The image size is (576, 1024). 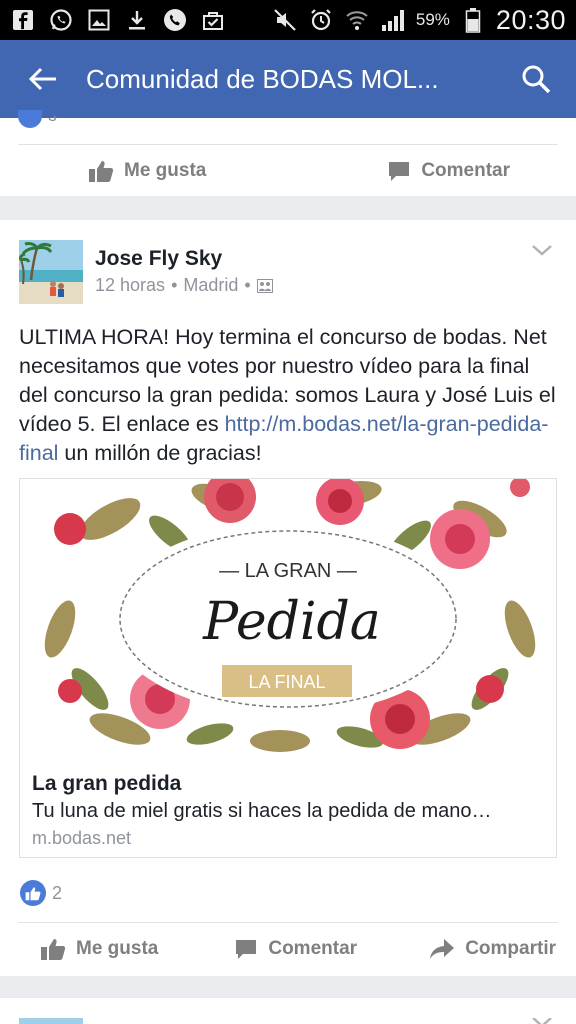 What do you see at coordinates (393, 20) in the screenshot?
I see `signal-icon` at bounding box center [393, 20].